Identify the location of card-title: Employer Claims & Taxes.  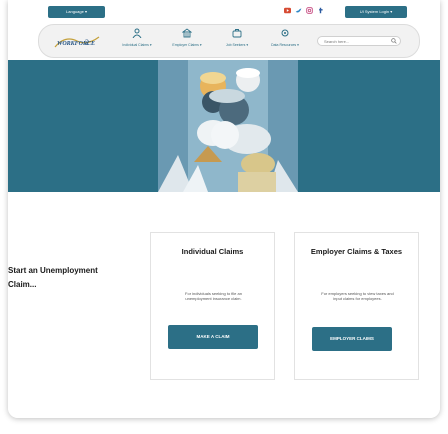
(356, 251).